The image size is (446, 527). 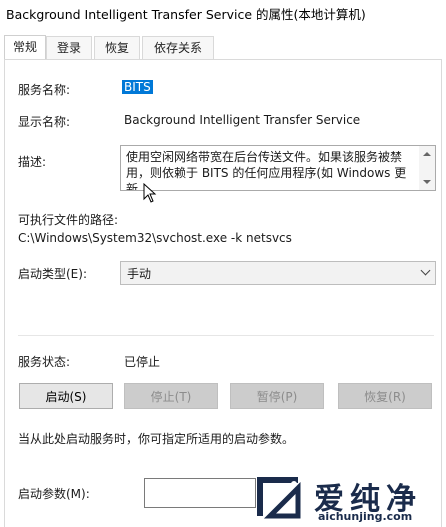 I want to click on stop-button: 停止(T), so click(x=171, y=396).